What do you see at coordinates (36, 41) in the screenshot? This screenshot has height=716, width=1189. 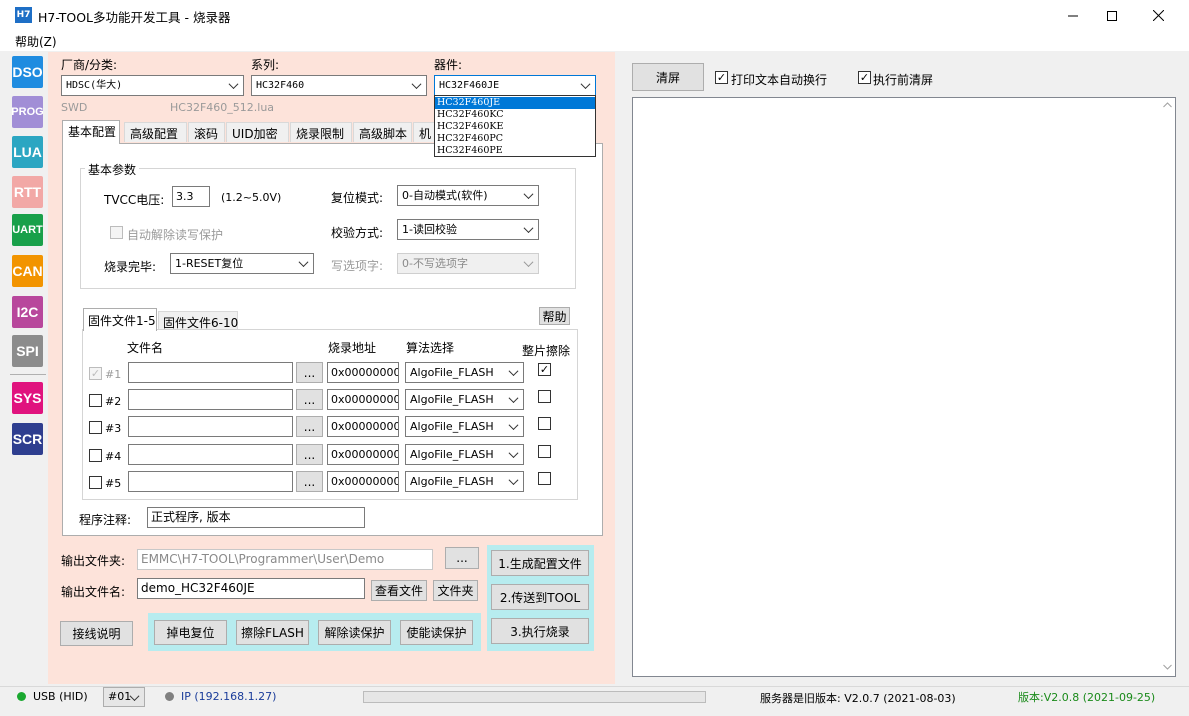 I see `menu-help: 帮助(Z)` at bounding box center [36, 41].